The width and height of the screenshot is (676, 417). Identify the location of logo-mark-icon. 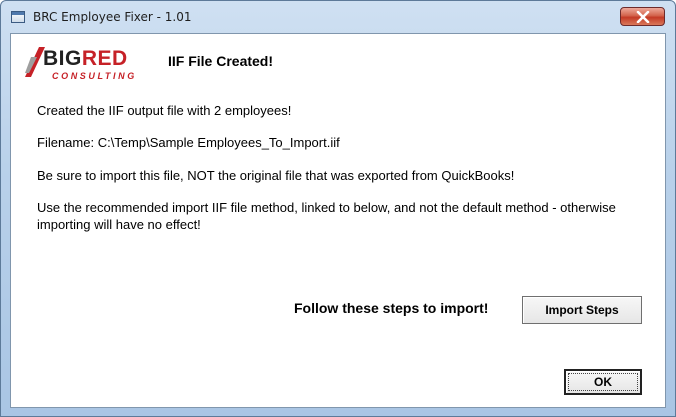
(35, 62).